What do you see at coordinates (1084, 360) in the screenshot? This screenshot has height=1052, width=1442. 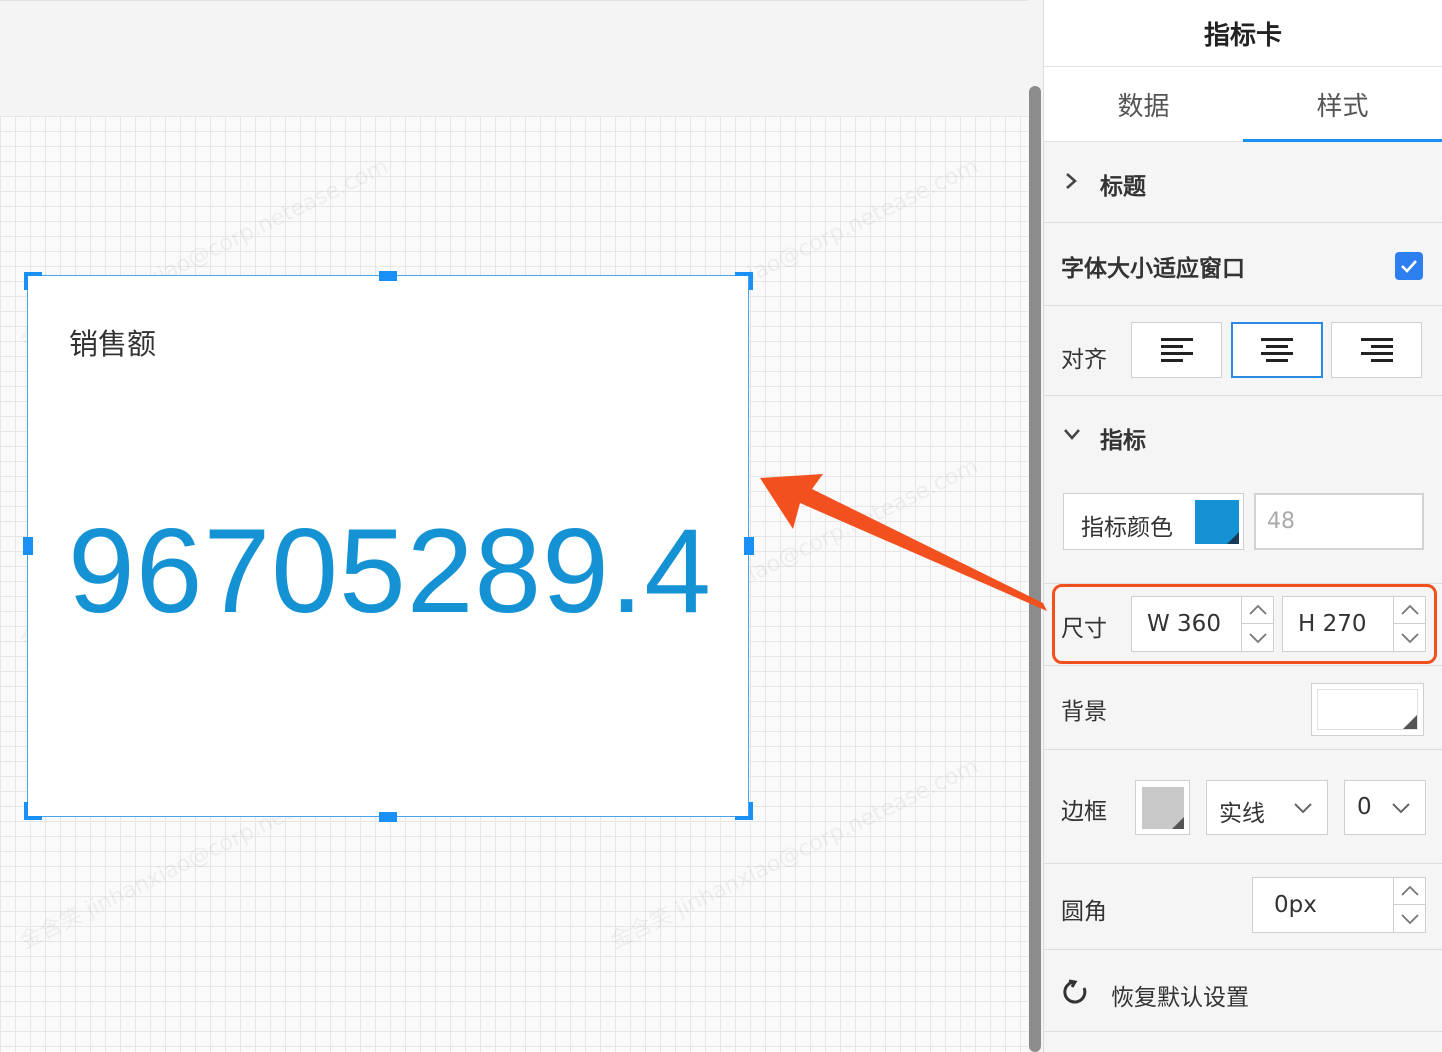 I see `align-label: 对齐` at bounding box center [1084, 360].